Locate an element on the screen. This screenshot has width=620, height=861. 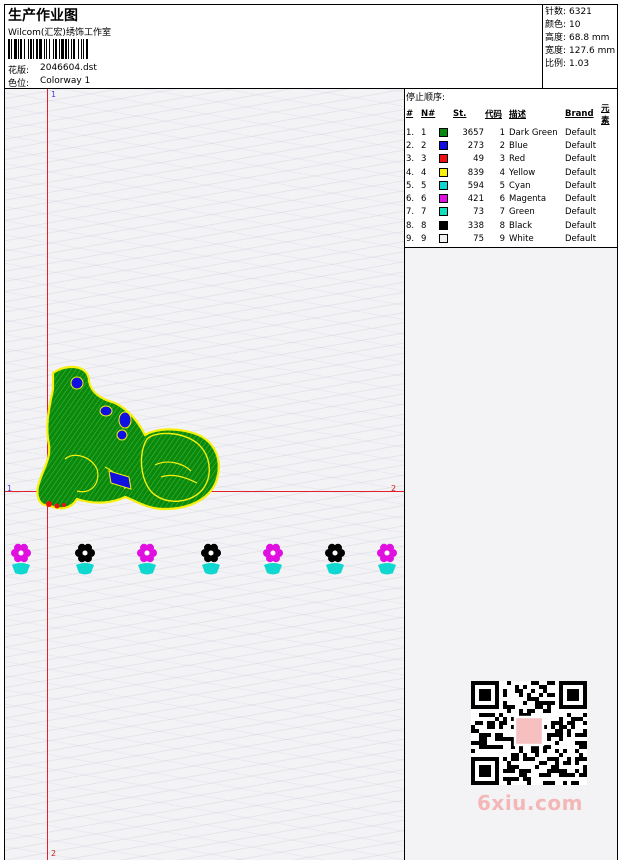
watermark-site: 6xiu.com is located at coordinates (530, 803).